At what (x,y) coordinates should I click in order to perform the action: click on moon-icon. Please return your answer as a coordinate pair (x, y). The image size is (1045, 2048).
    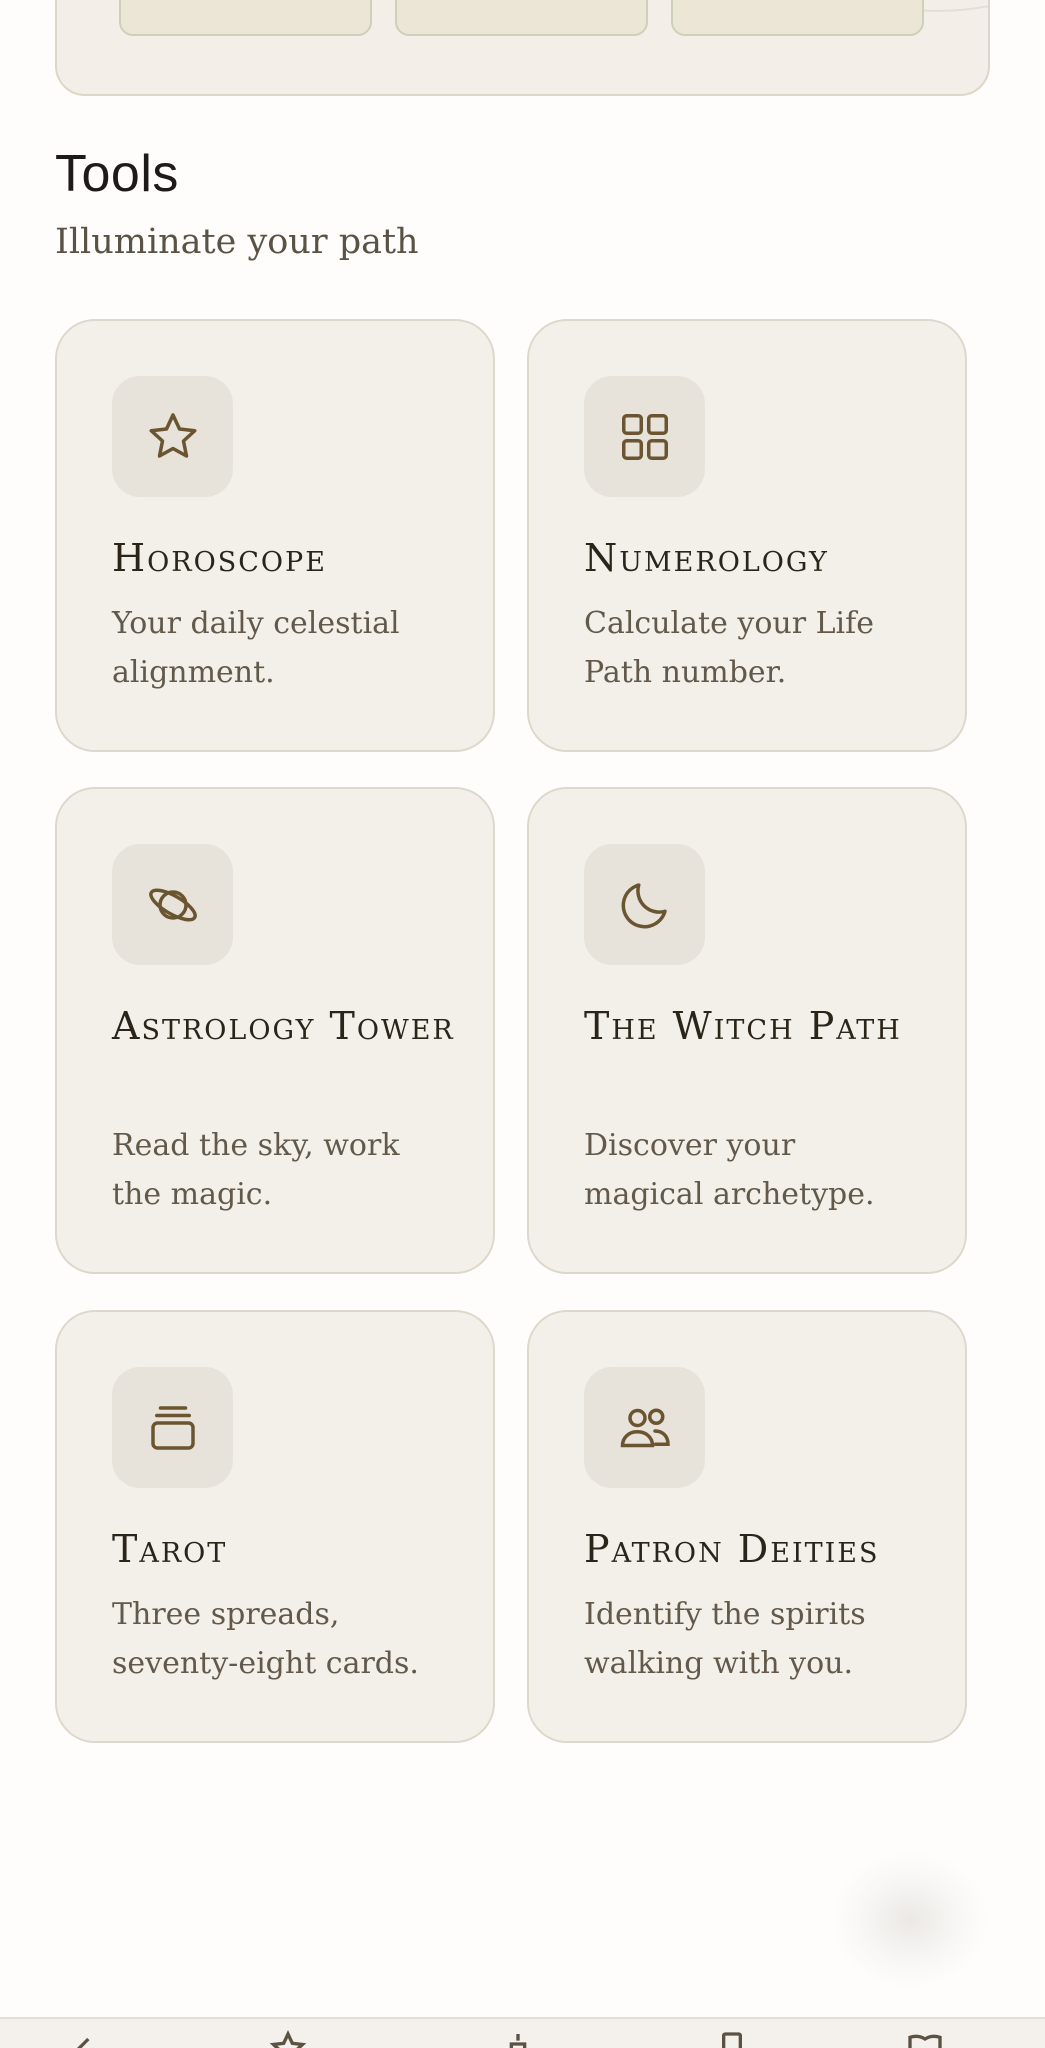
    Looking at the image, I should click on (644, 905).